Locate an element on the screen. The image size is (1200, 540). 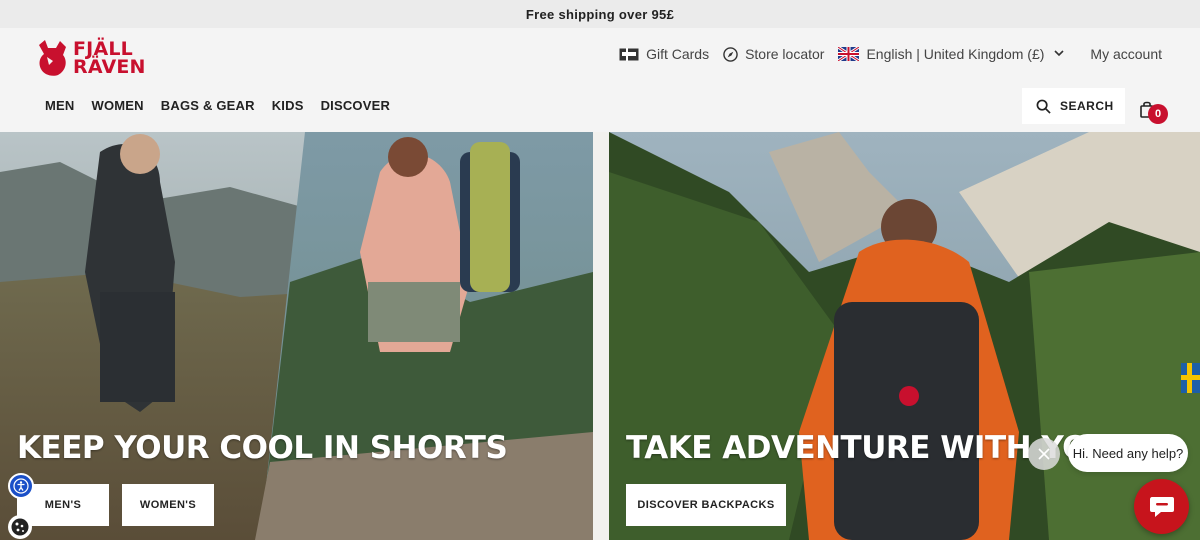
brand-wordmark: FJÄLL RÄVEN is located at coordinates (109, 59).